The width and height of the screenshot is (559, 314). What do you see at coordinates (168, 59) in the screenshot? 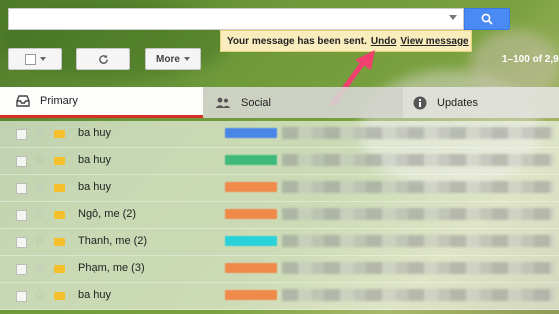
I see `more-label: More` at bounding box center [168, 59].